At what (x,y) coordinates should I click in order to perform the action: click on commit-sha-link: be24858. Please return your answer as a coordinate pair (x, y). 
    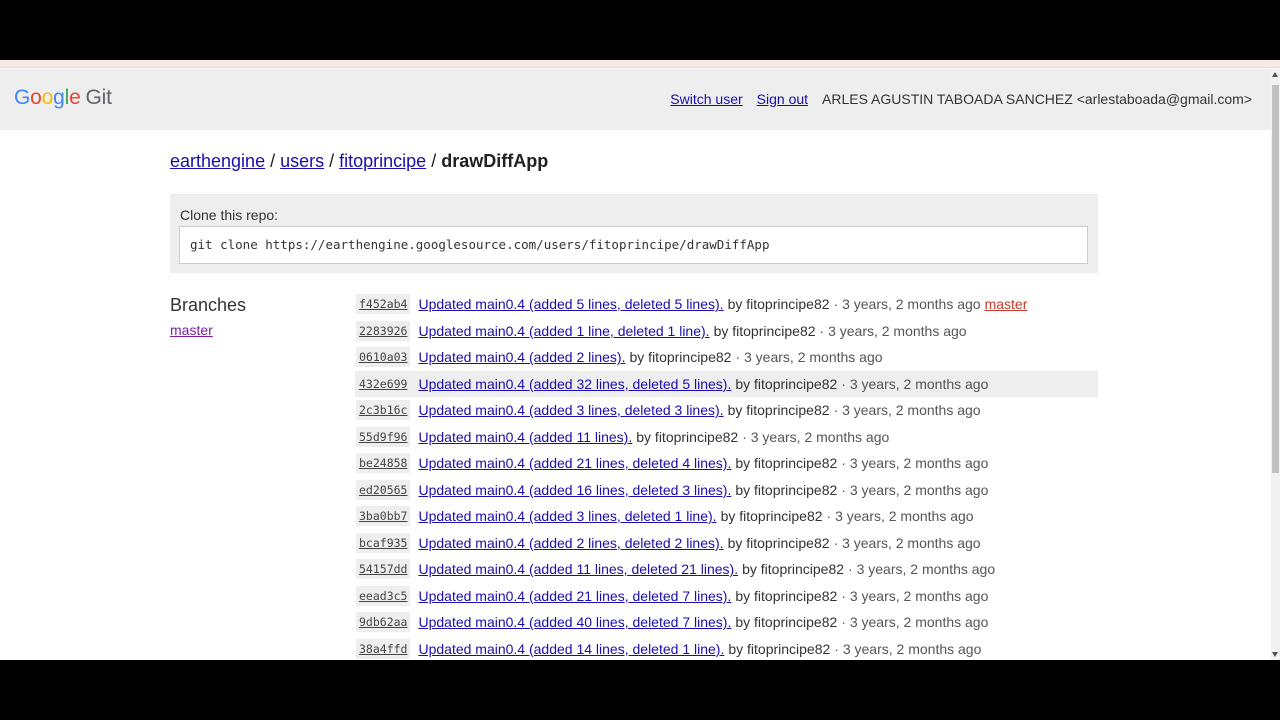
    Looking at the image, I should click on (383, 463).